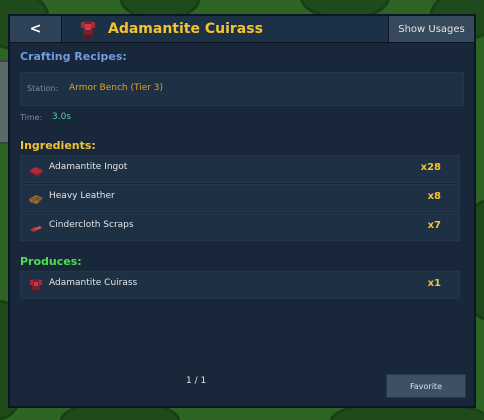 The height and width of the screenshot is (420, 484). I want to click on ingredient-quantity: x8, so click(434, 196).